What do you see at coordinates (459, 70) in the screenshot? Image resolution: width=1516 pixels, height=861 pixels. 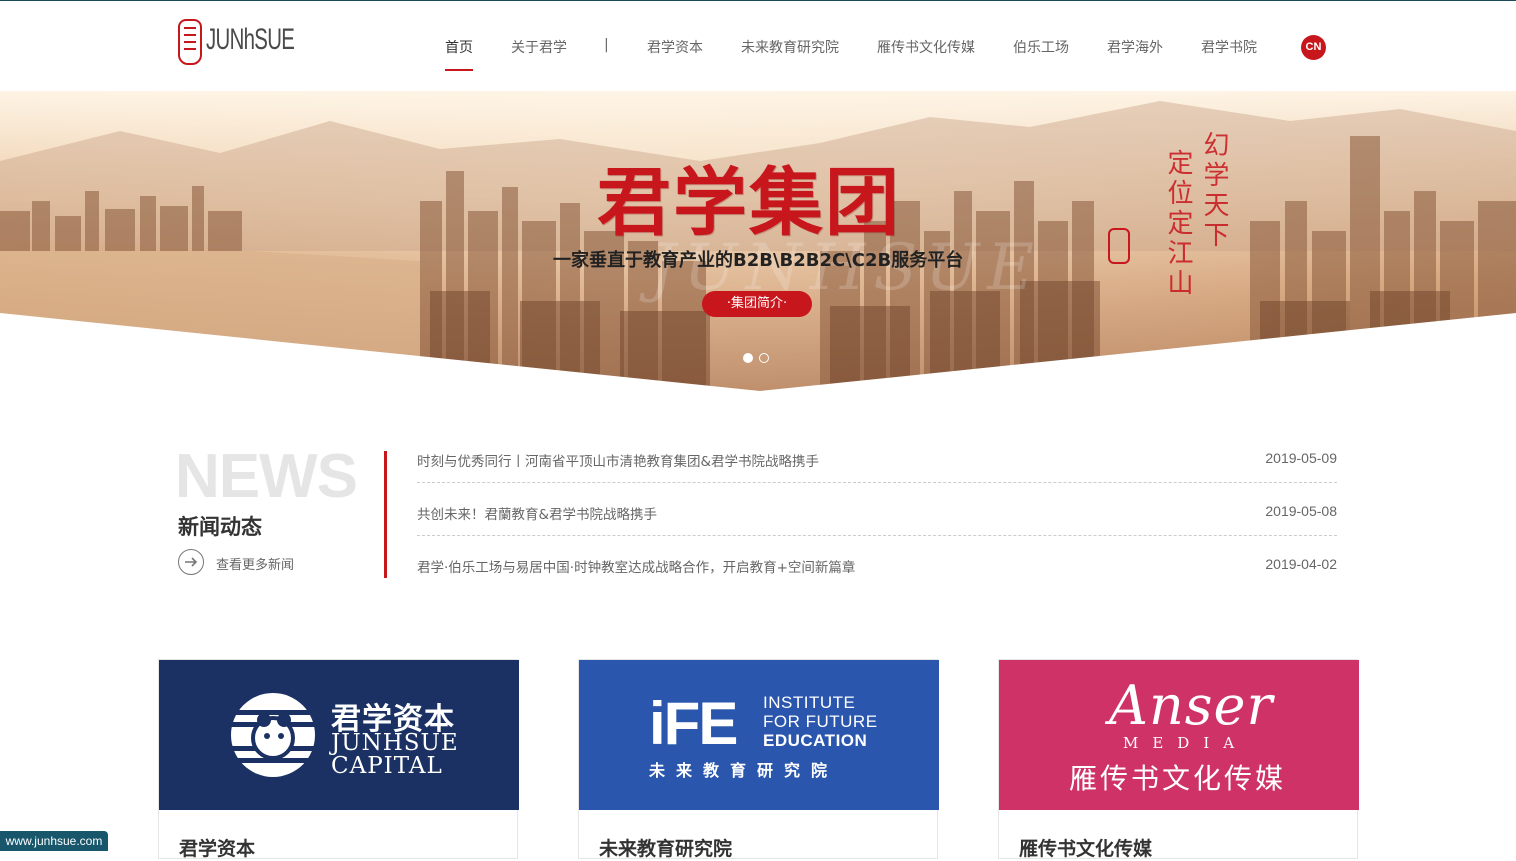 I see `nav-active-underline` at bounding box center [459, 70].